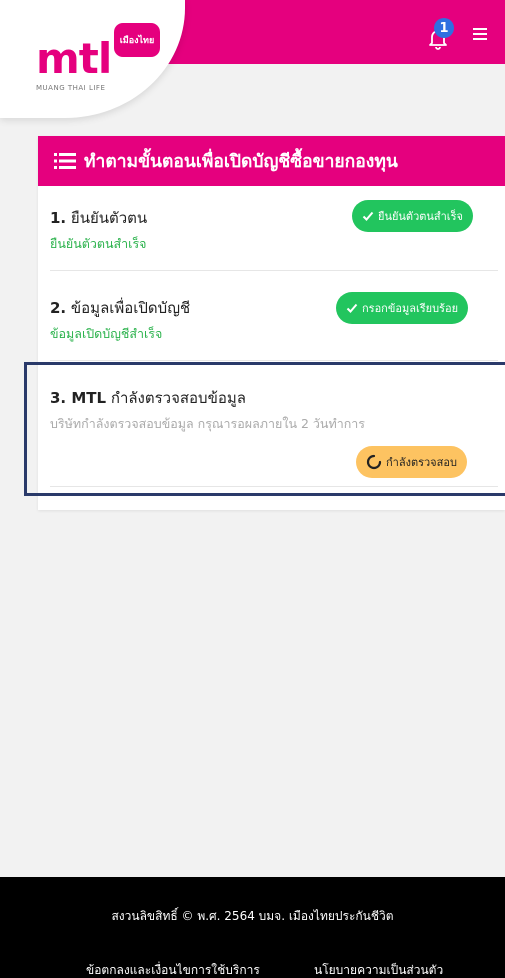 The image size is (505, 978). I want to click on step-number: 1., so click(58, 218).